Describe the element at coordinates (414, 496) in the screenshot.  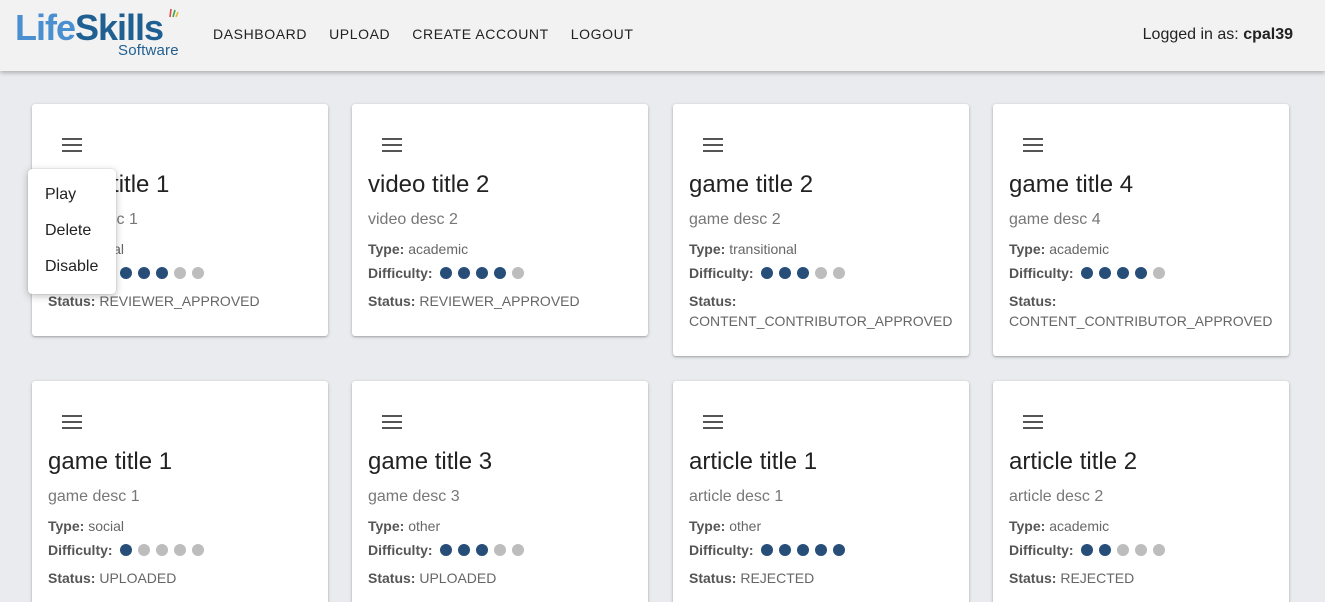
I see `card-description: game desc 3` at that location.